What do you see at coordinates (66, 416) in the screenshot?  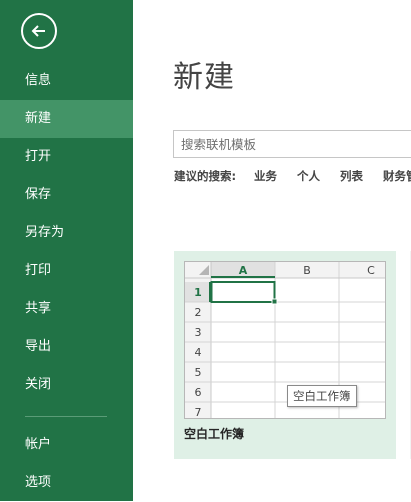 I see `sidebar-divider` at bounding box center [66, 416].